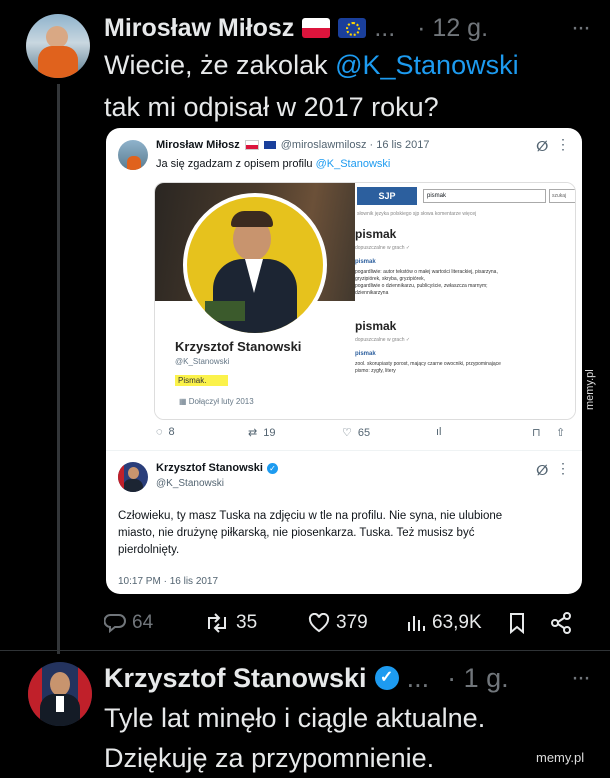 Image resolution: width=610 pixels, height=778 pixels. What do you see at coordinates (221, 401) in the screenshot?
I see `profile-joined-text: Dołączył luty 2013` at bounding box center [221, 401].